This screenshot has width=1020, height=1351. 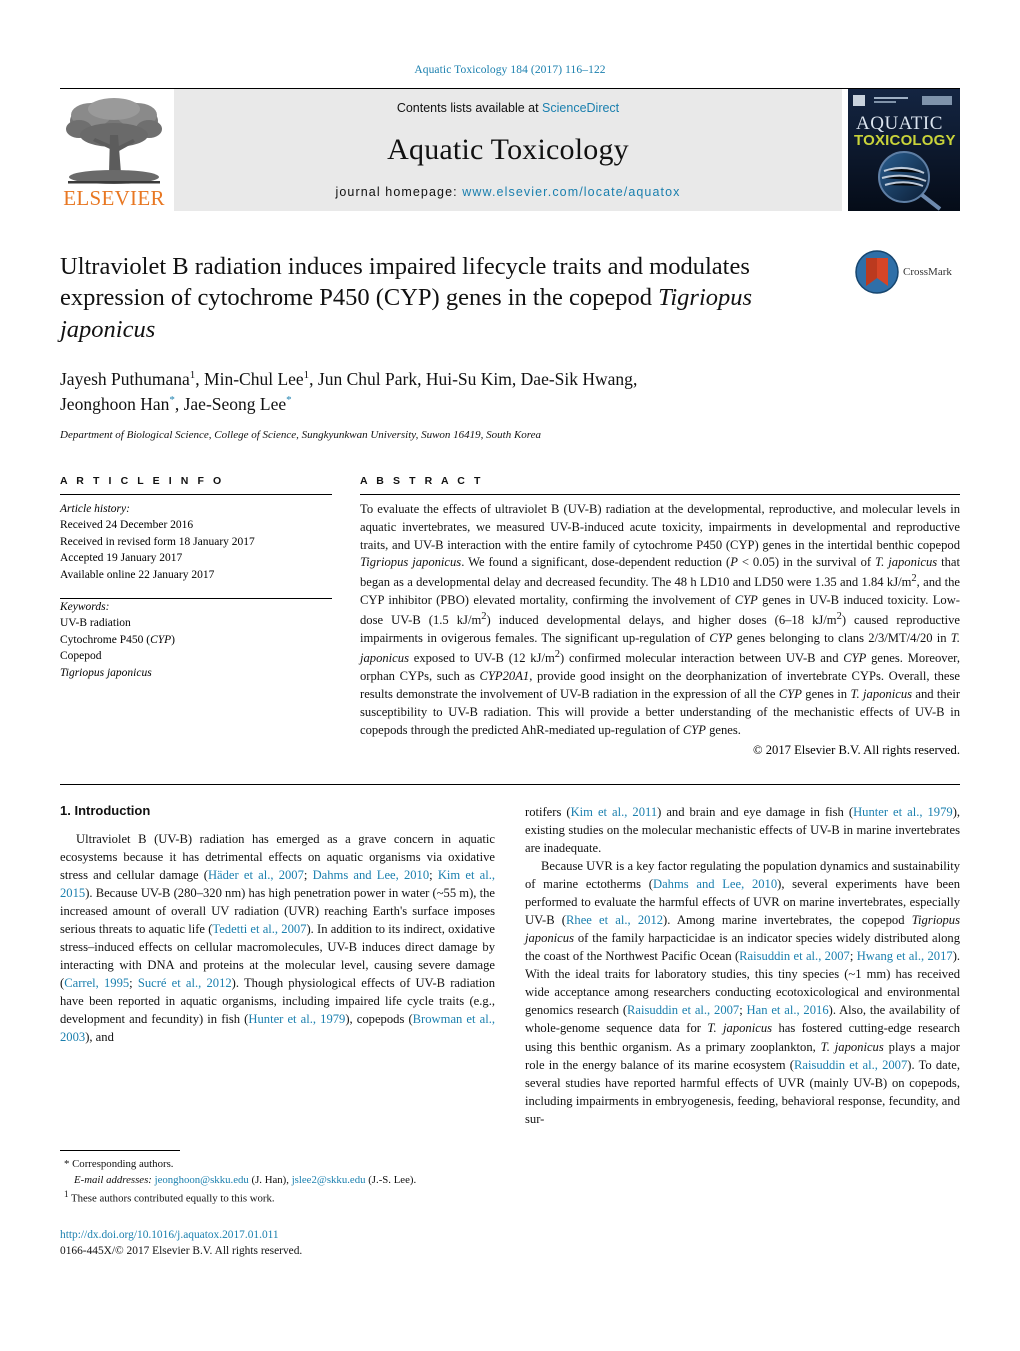 What do you see at coordinates (254, 379) in the screenshot?
I see `author-2: Min-Chul Lee` at bounding box center [254, 379].